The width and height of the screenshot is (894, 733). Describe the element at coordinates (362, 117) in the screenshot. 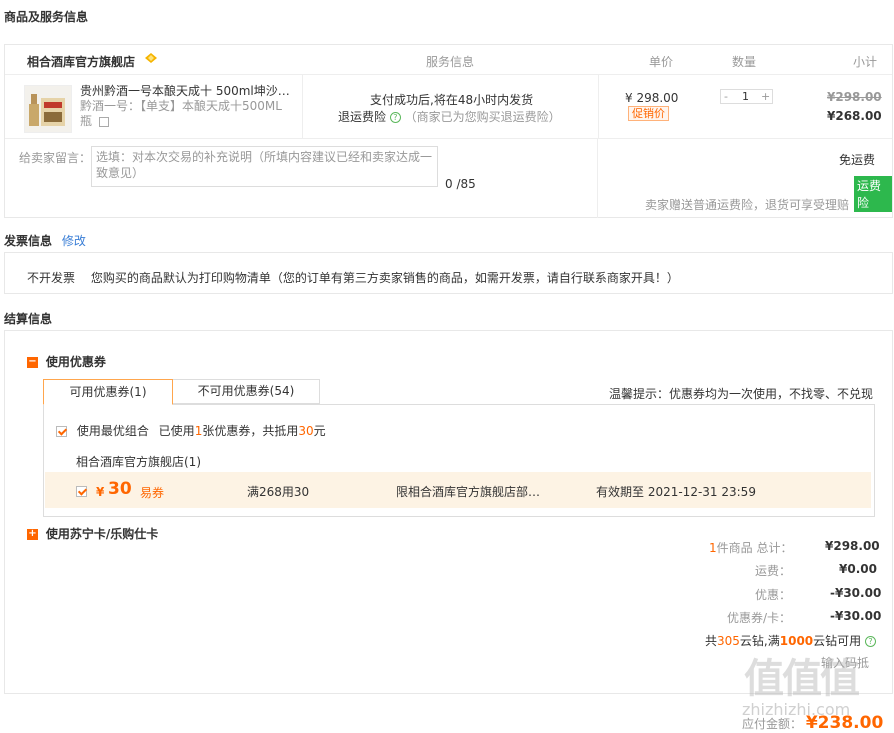

I see `return-insurance-link: 退运费险` at that location.